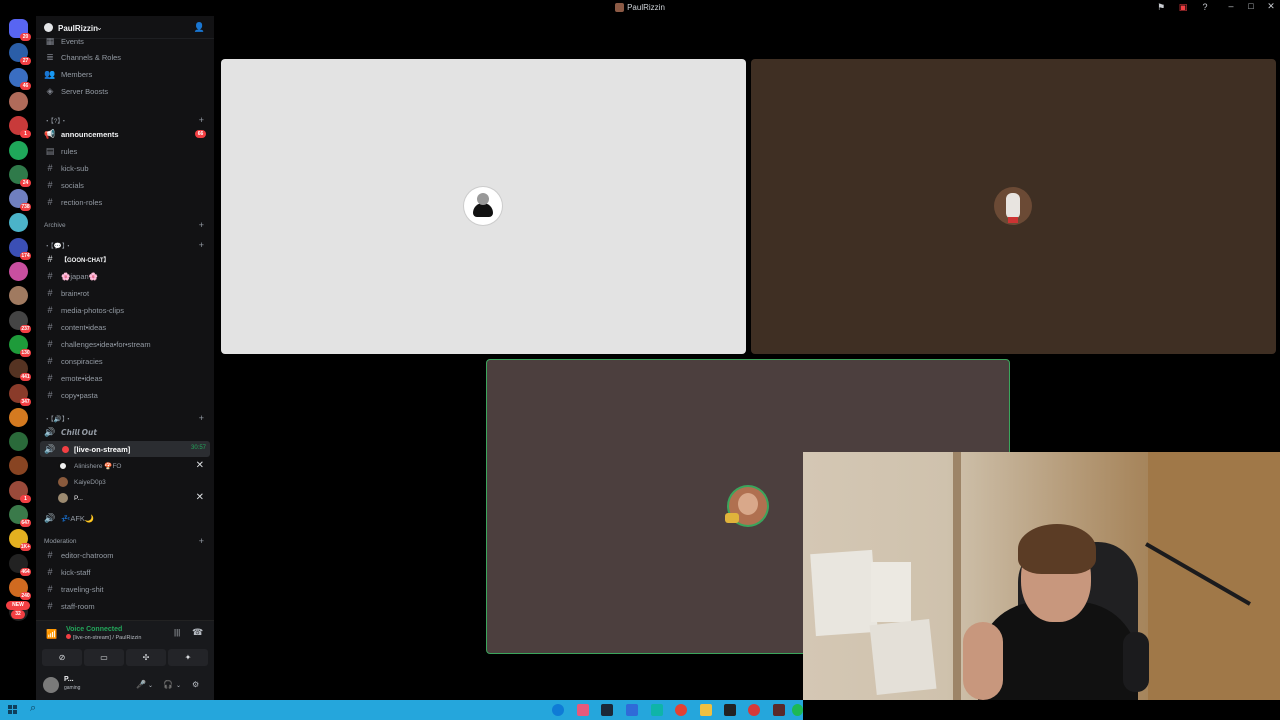  I want to click on channel-conspiracies: # conspiracies, so click(125, 361).